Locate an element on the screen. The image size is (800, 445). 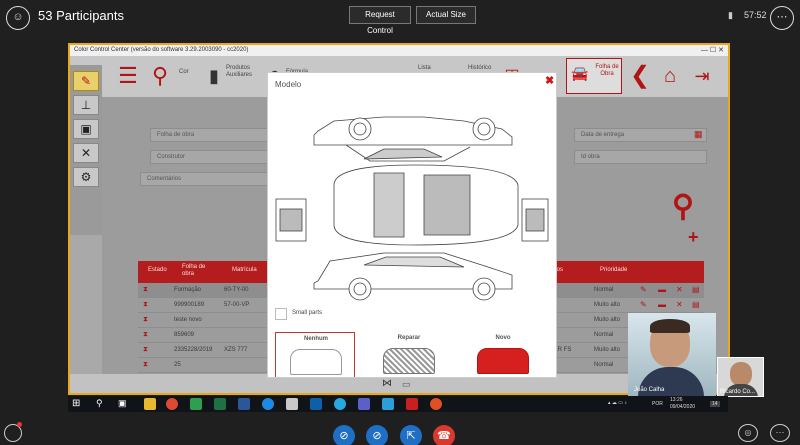
teams-icon is located at coordinates (364, 404).